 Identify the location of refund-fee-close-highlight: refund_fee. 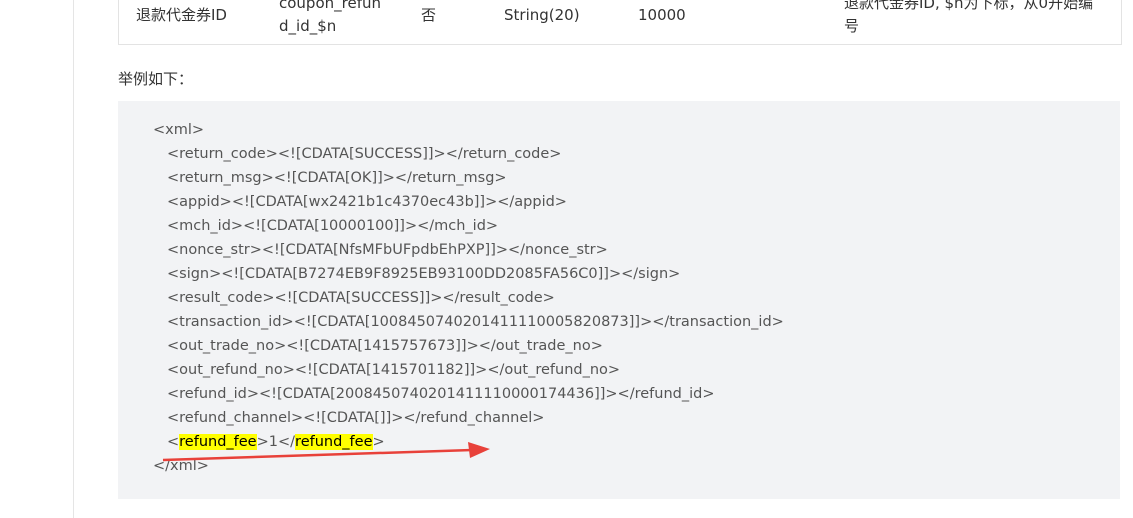
(334, 442).